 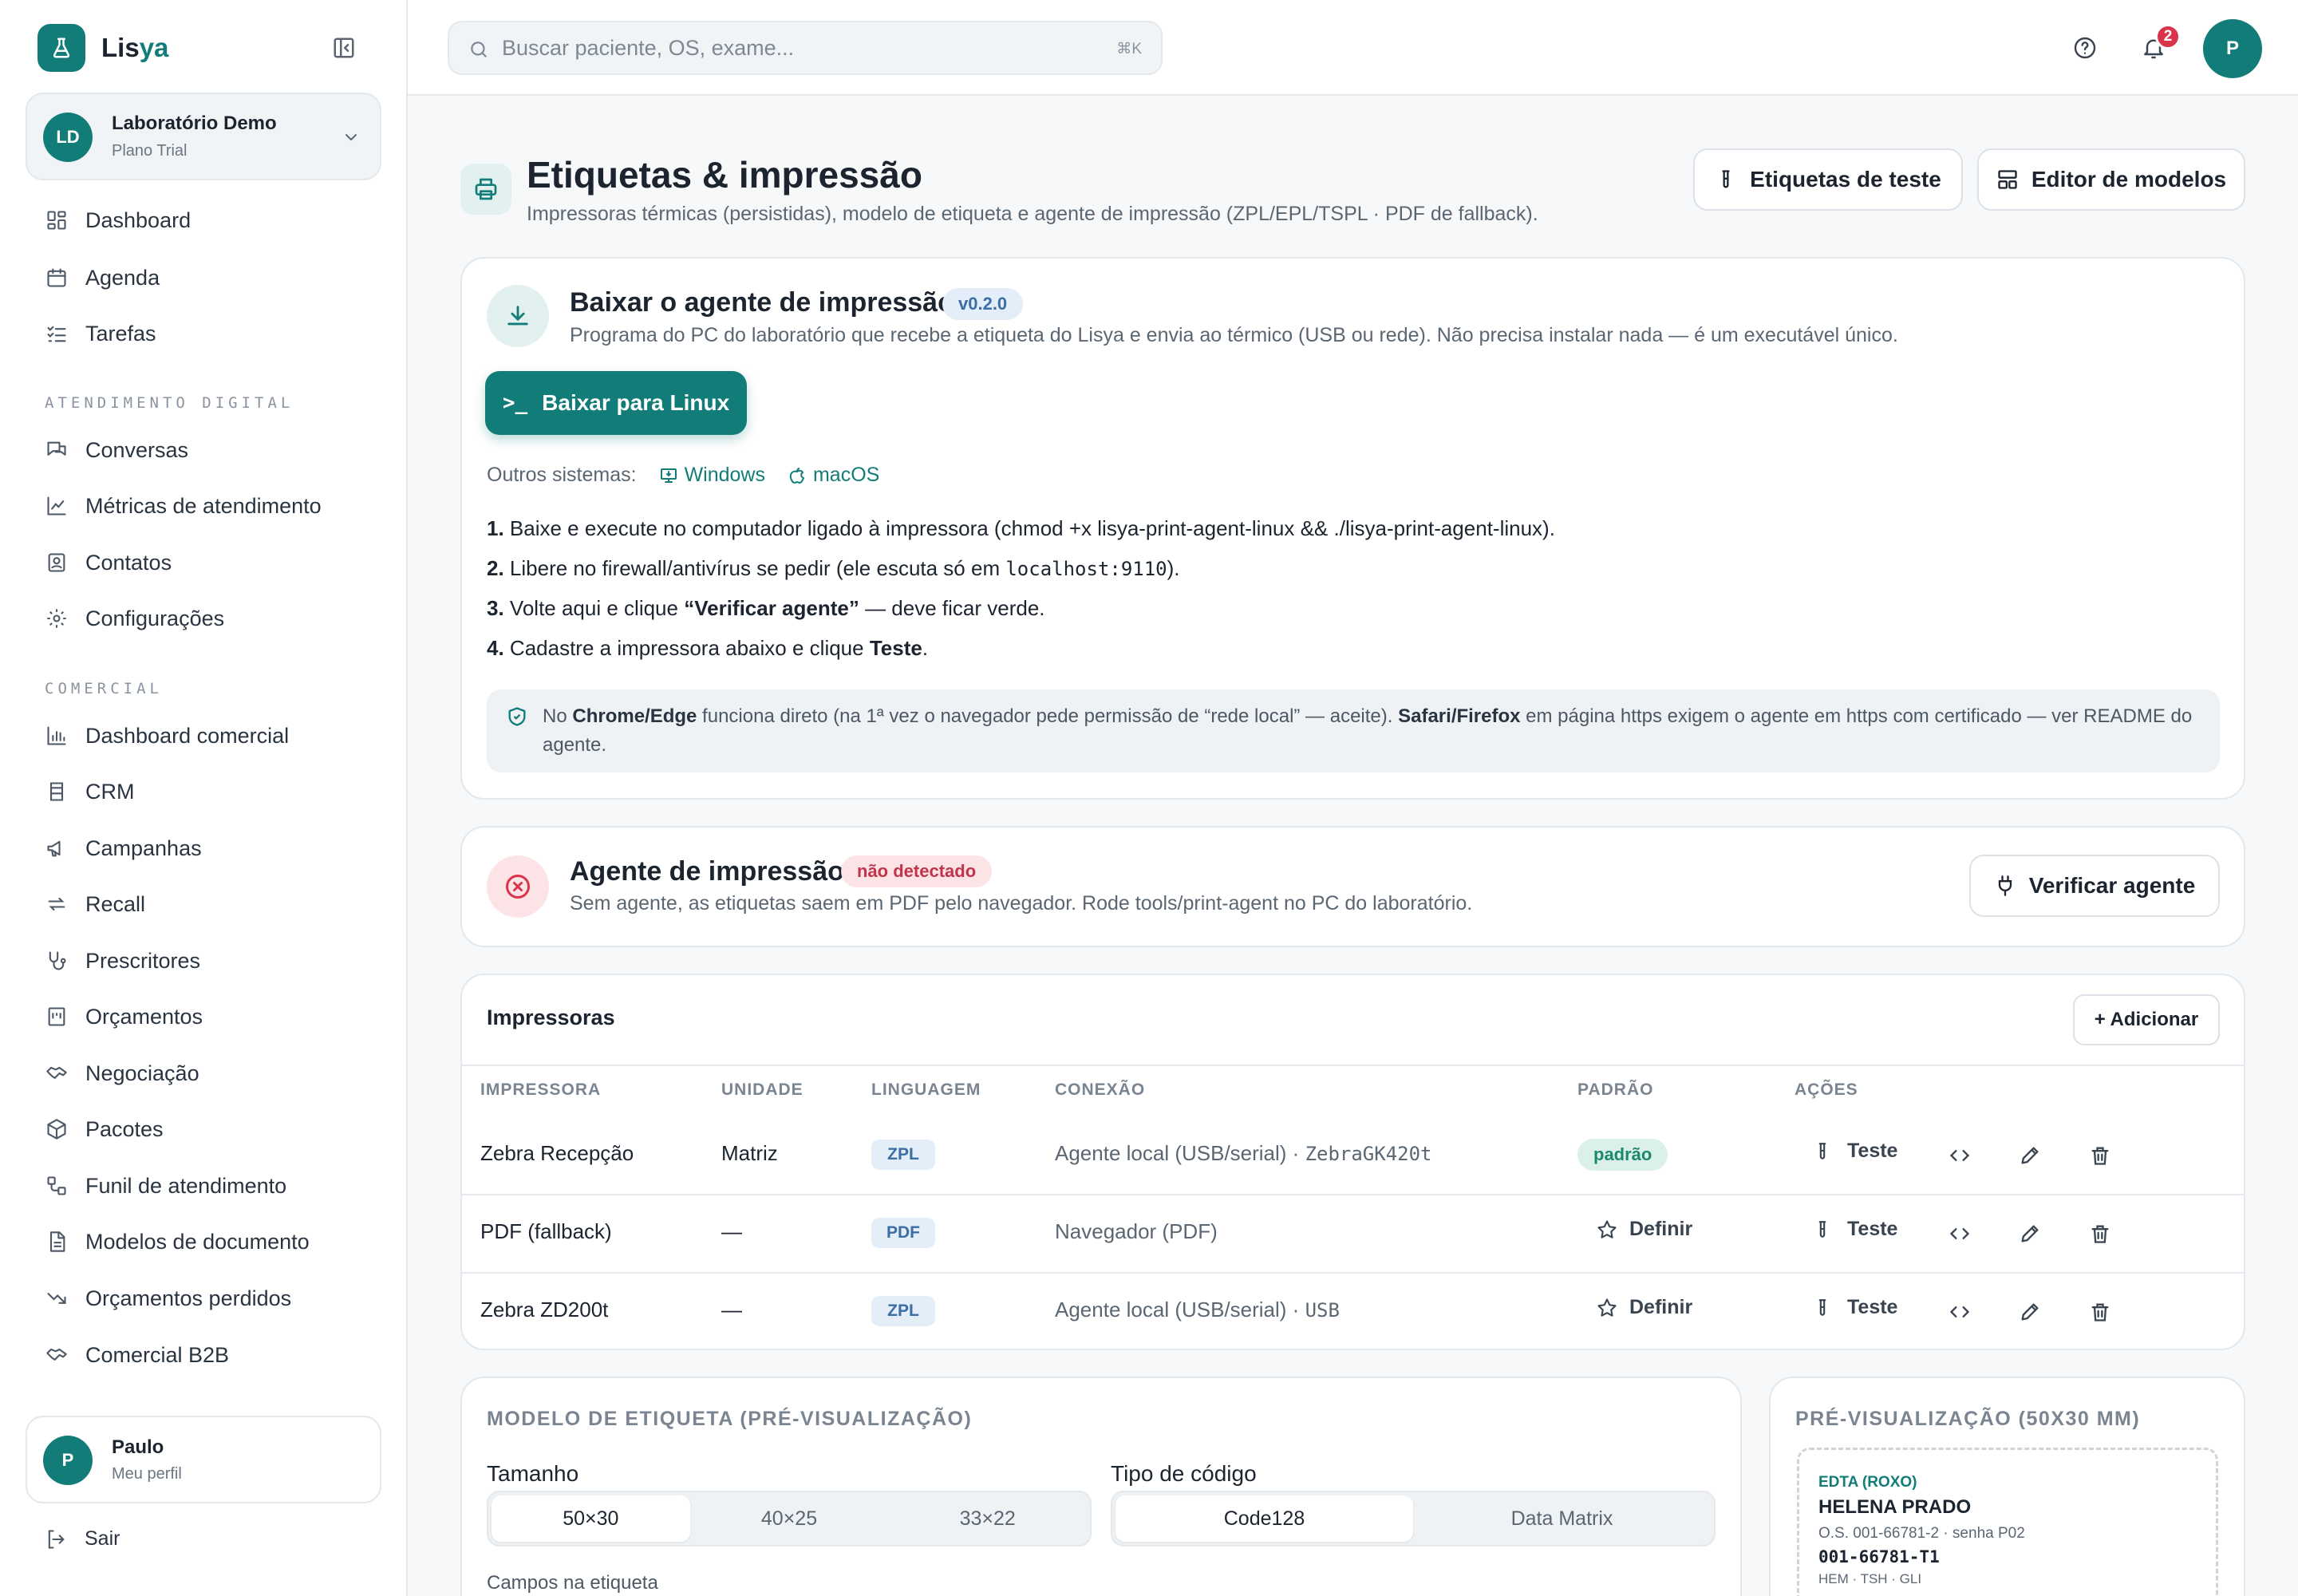 I want to click on org-avatar: LD, so click(x=68, y=137).